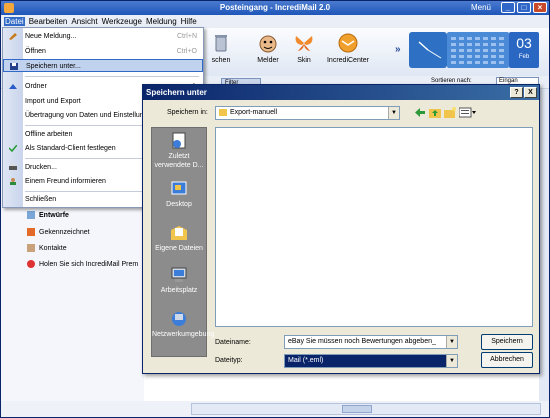 The height and width of the screenshot is (418, 550). I want to click on place-my-computer: Arbeitsplatz, so click(179, 280).